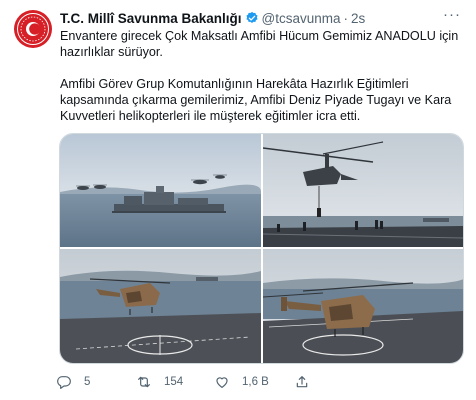  Describe the element at coordinates (151, 18) in the screenshot. I see `author-name: T.C. Millî Savunma Bakanlığı` at that location.